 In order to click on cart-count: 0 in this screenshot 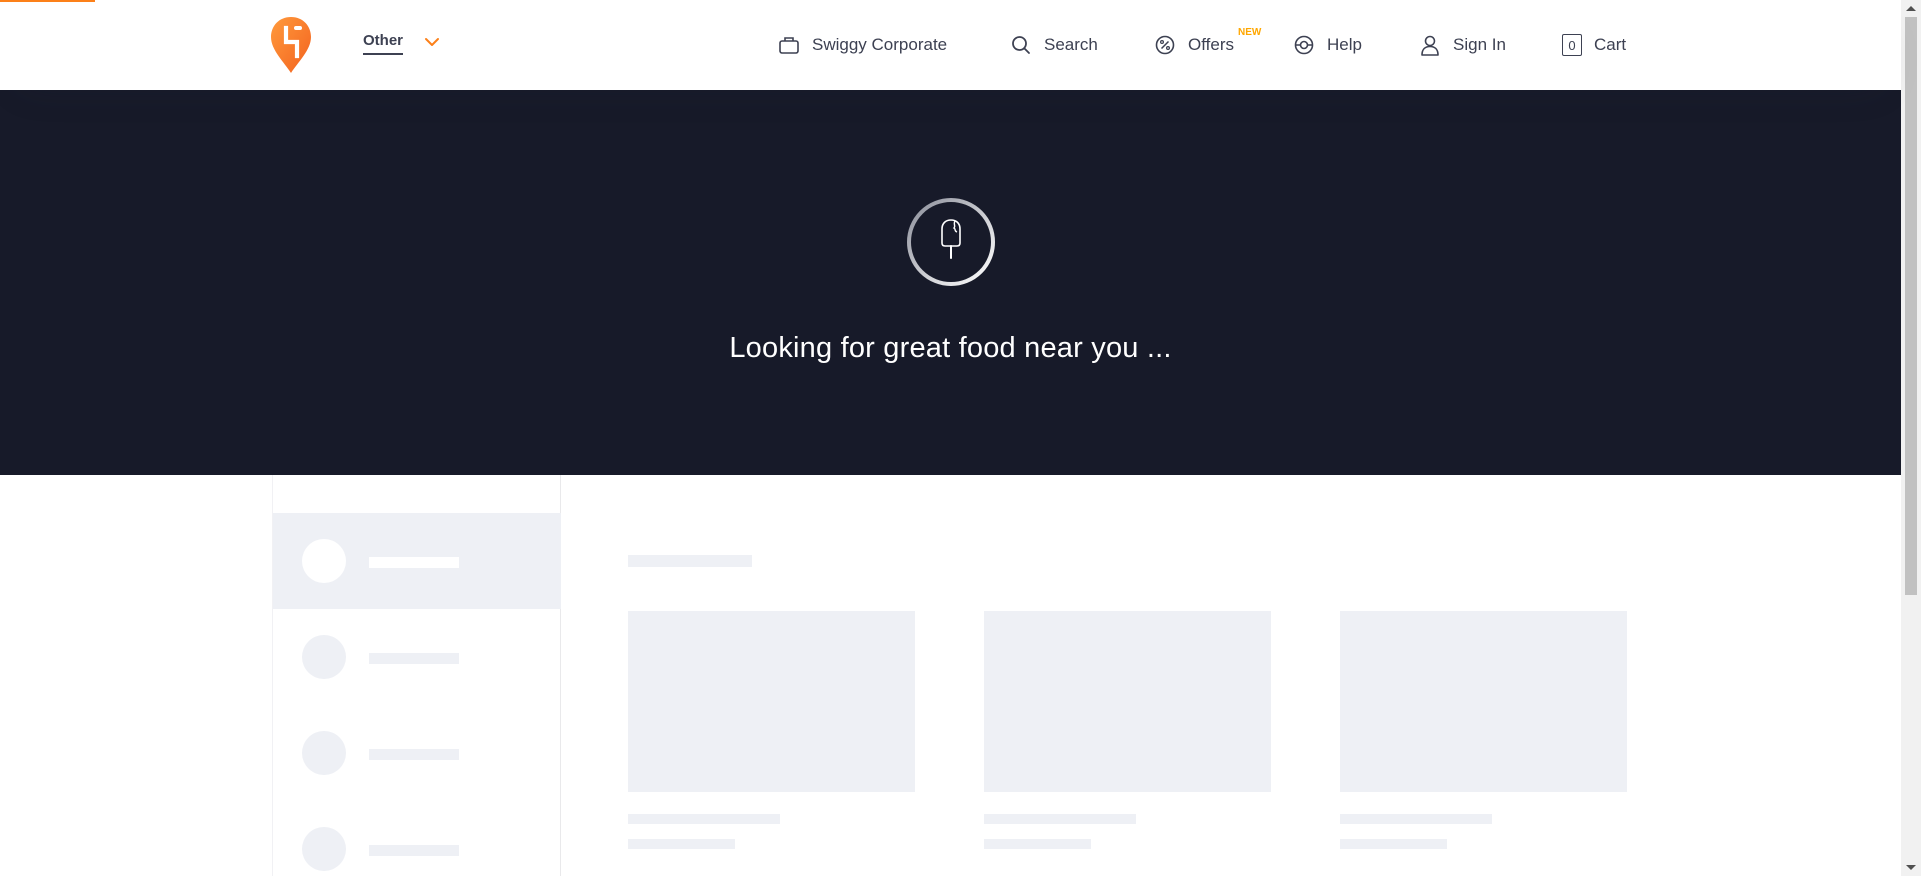, I will do `click(1572, 45)`.